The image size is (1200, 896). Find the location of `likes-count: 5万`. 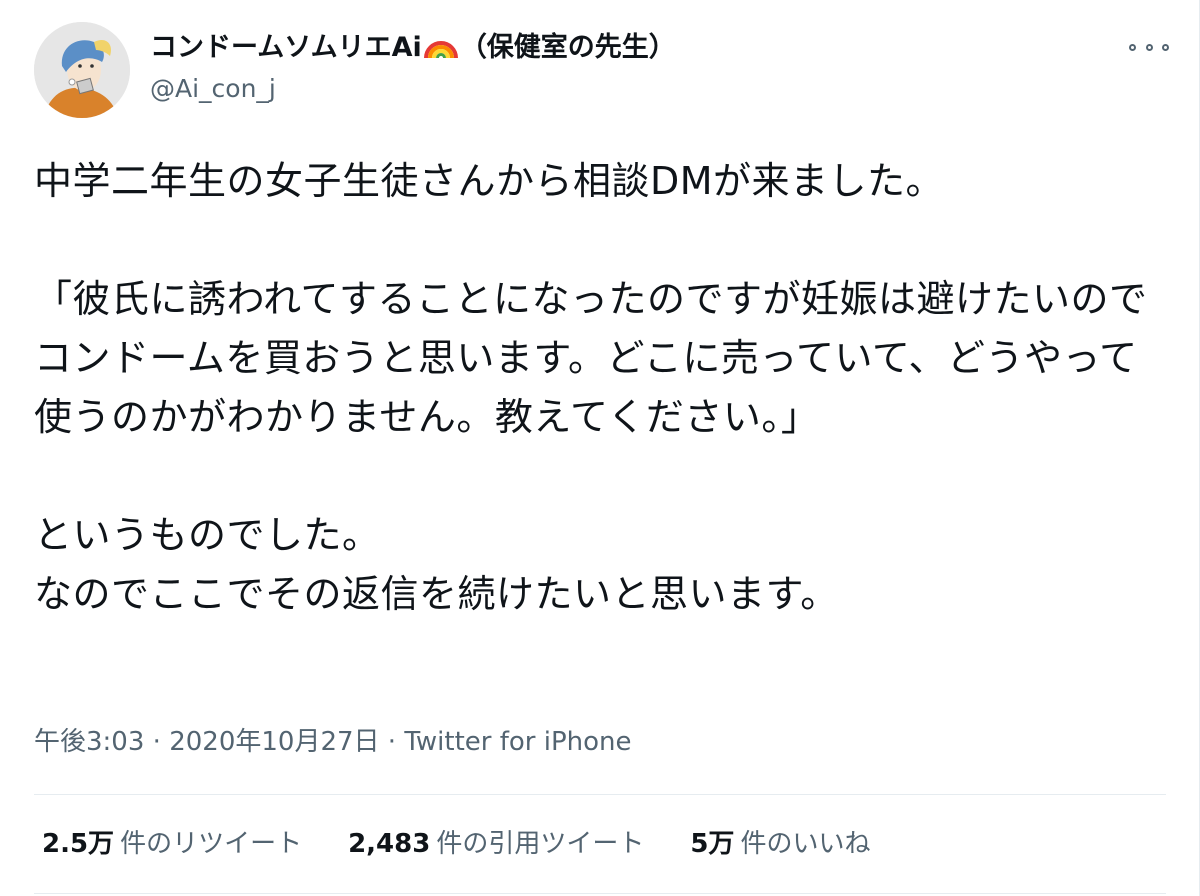

likes-count: 5万 is located at coordinates (712, 844).